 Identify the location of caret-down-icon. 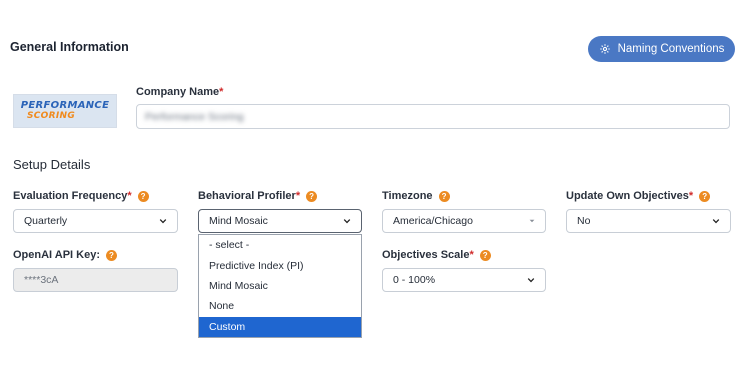
(532, 221).